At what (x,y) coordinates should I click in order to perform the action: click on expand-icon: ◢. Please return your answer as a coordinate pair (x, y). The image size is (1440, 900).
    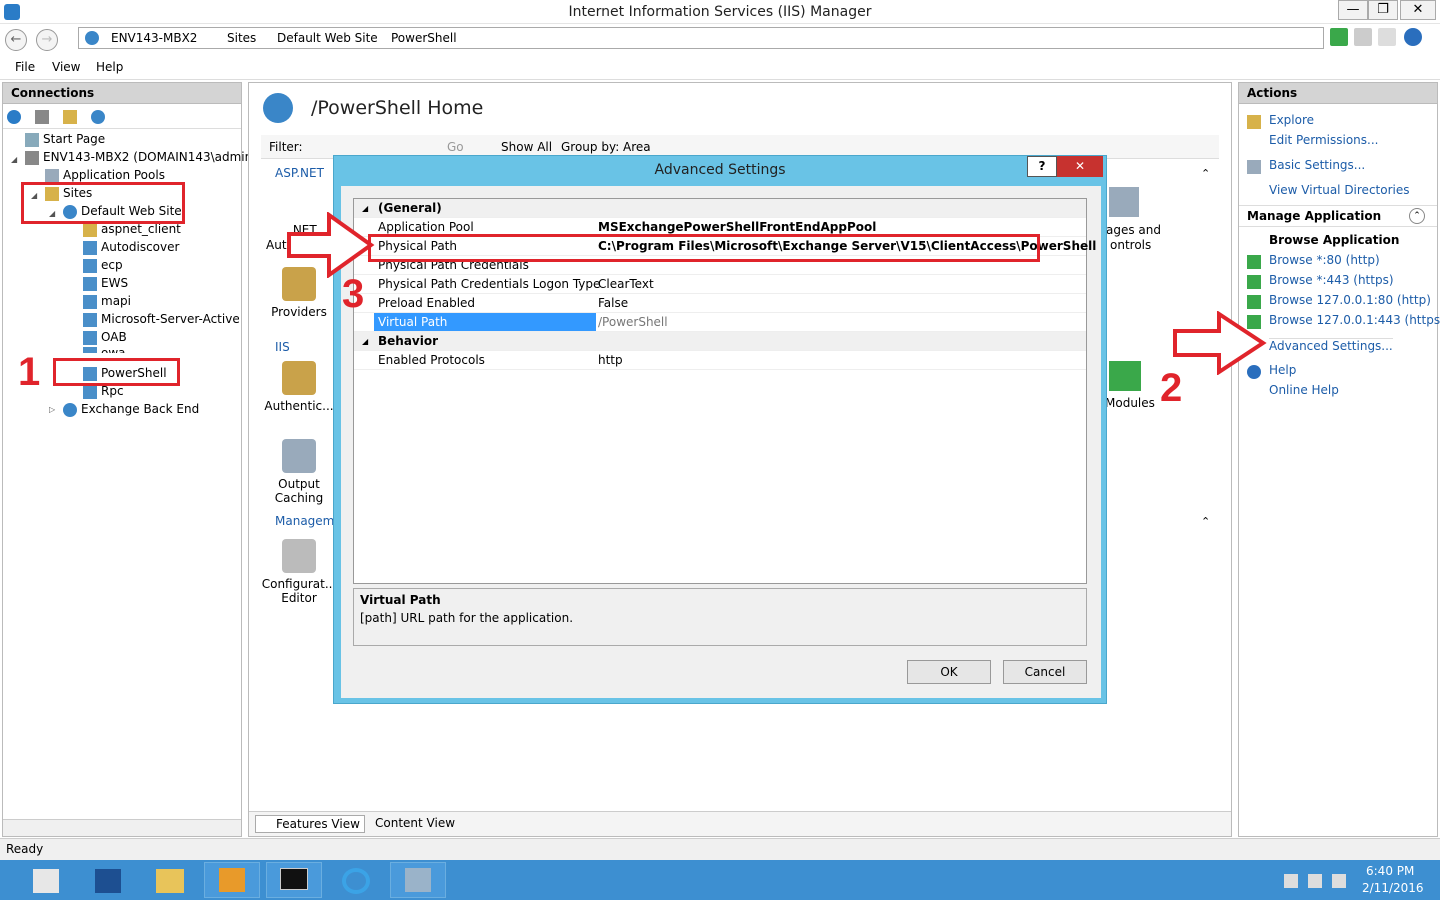
    Looking at the image, I should click on (14, 159).